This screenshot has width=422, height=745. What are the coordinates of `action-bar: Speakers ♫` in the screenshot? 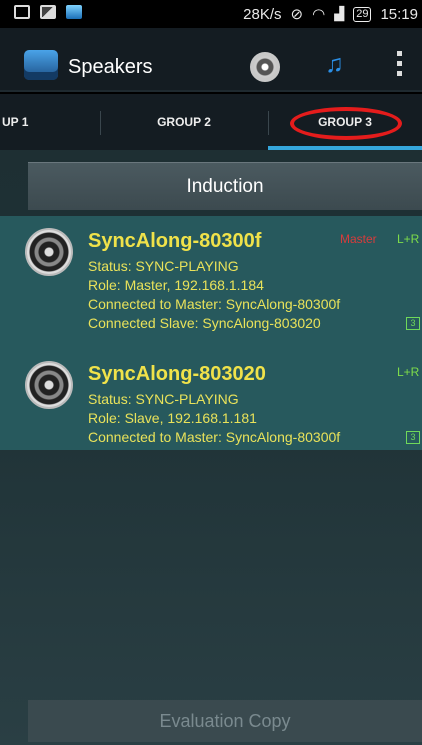 It's located at (211, 60).